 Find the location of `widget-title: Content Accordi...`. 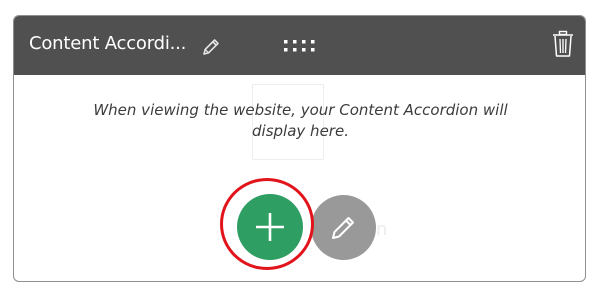

widget-title: Content Accordi... is located at coordinates (108, 43).